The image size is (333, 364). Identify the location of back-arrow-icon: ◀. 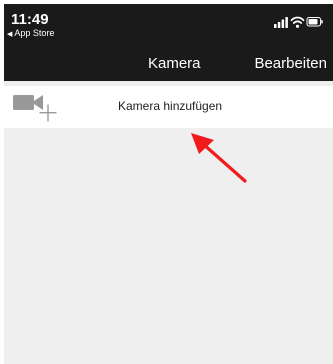
(10, 34).